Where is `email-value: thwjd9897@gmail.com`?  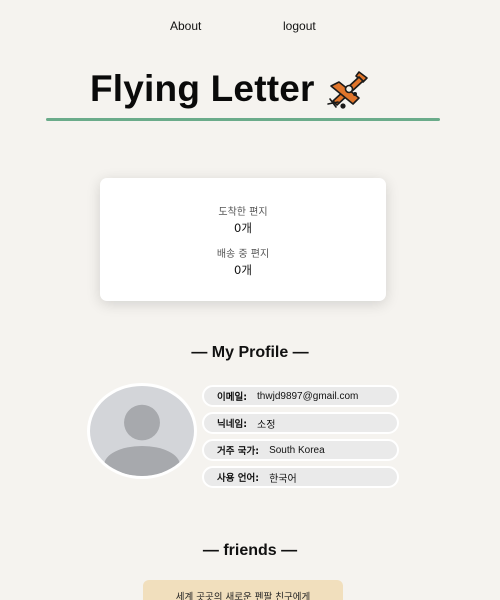 email-value: thwjd9897@gmail.com is located at coordinates (308, 396).